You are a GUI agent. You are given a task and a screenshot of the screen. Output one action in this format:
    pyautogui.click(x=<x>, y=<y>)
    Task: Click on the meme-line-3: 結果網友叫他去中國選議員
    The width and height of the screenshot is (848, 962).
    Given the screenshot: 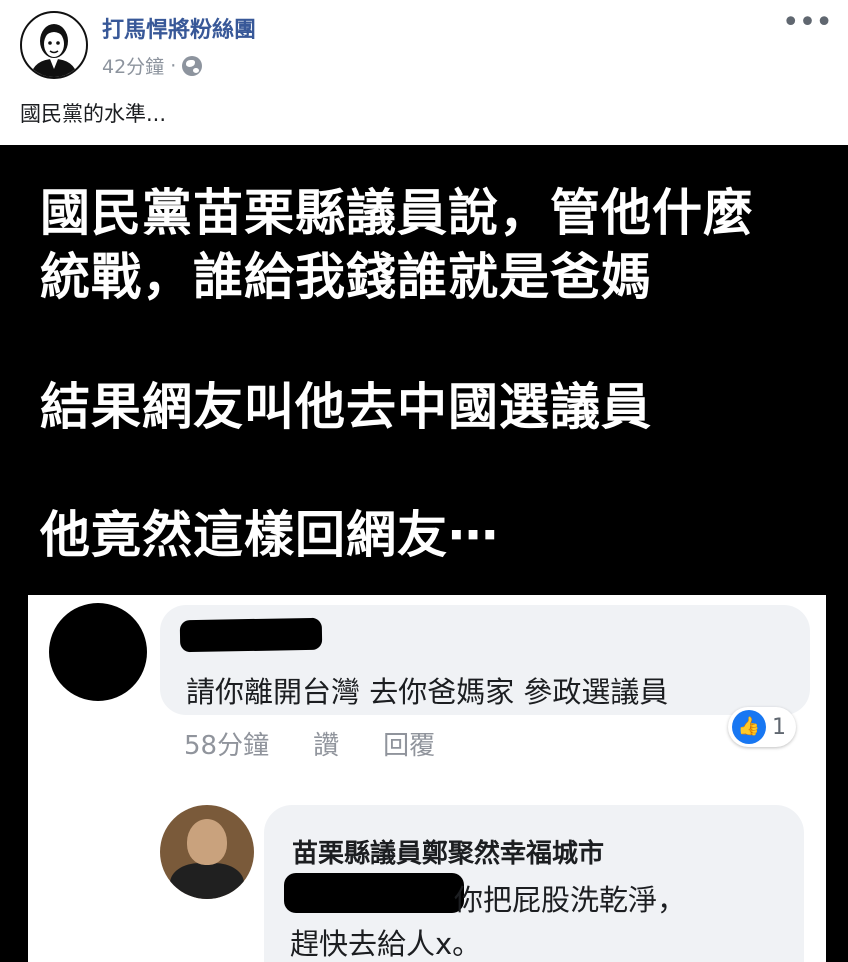 What is the action you would take?
    pyautogui.click(x=346, y=407)
    